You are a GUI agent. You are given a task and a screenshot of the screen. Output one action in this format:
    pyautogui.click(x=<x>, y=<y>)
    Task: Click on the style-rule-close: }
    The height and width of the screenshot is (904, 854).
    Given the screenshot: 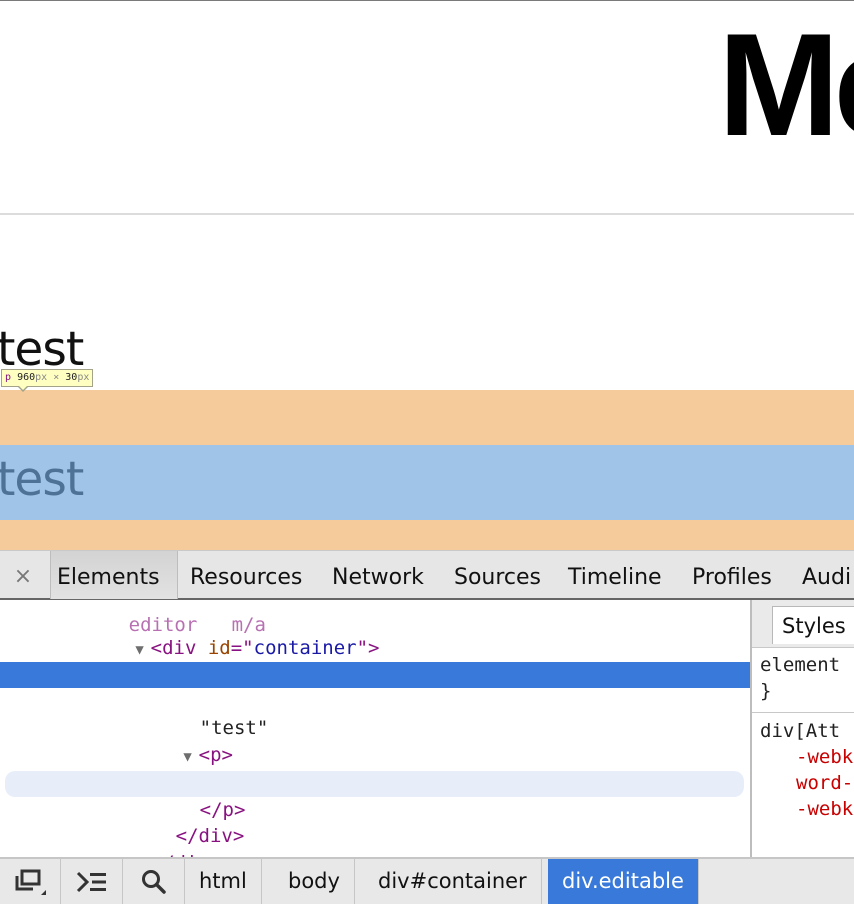 What is the action you would take?
    pyautogui.click(x=766, y=691)
    